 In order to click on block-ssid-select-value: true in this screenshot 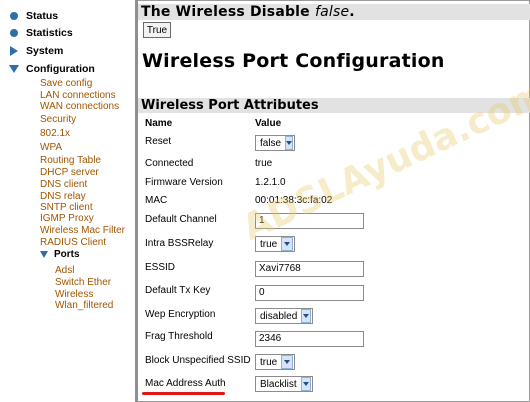, I will do `click(269, 362)`.